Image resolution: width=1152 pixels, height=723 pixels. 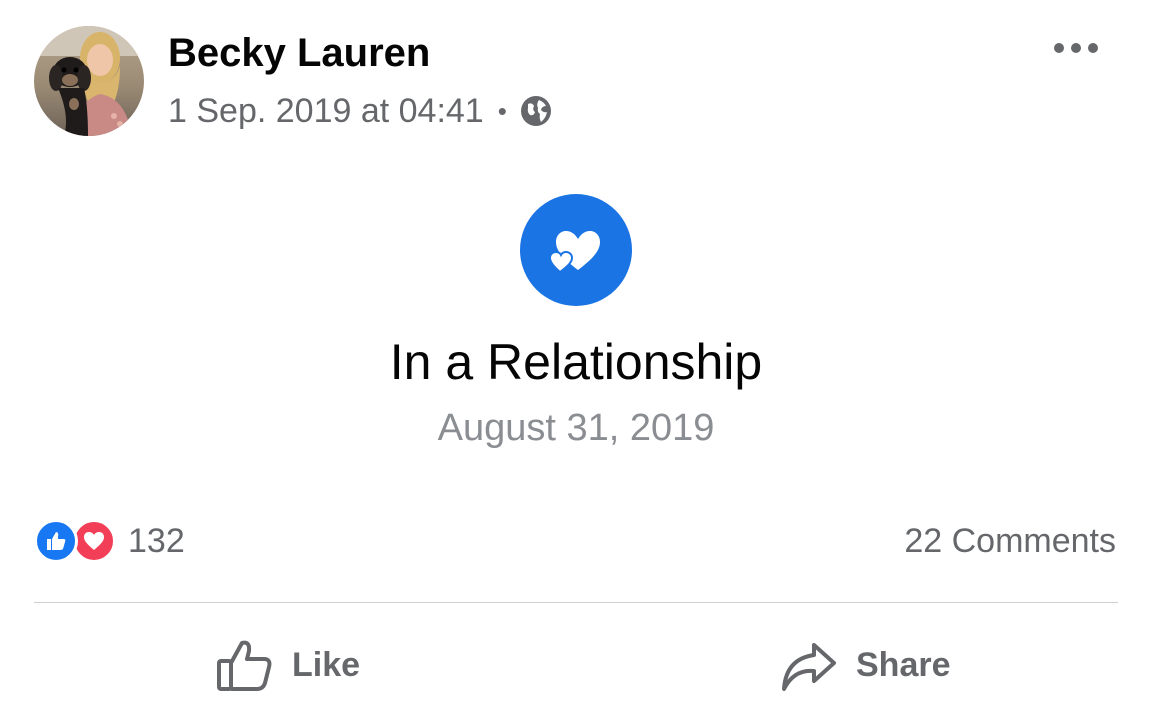 I want to click on more-options-button, so click(x=1076, y=48).